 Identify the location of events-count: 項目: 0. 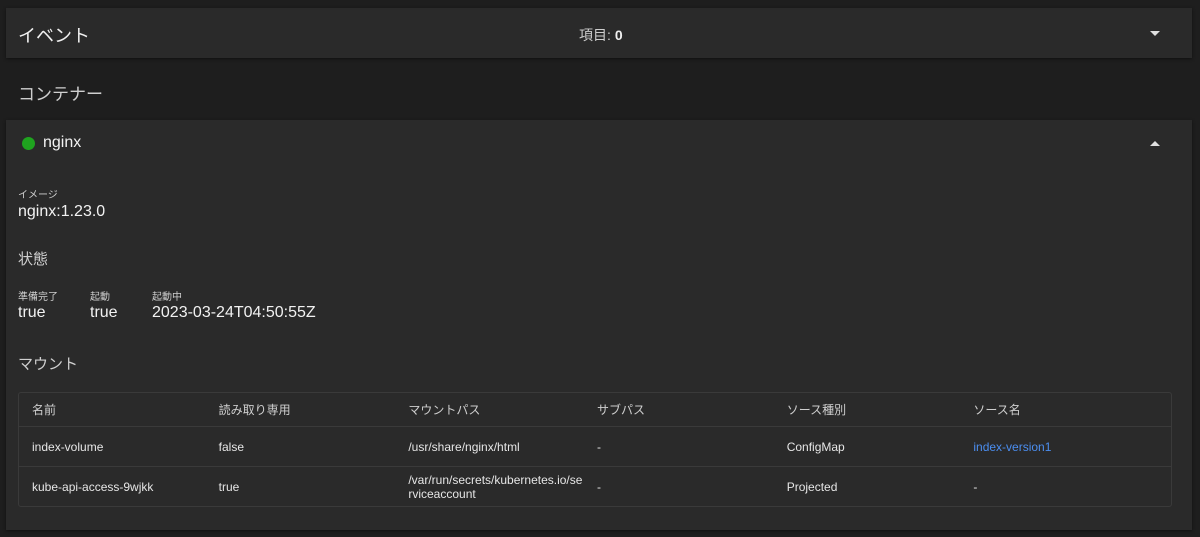
(601, 35).